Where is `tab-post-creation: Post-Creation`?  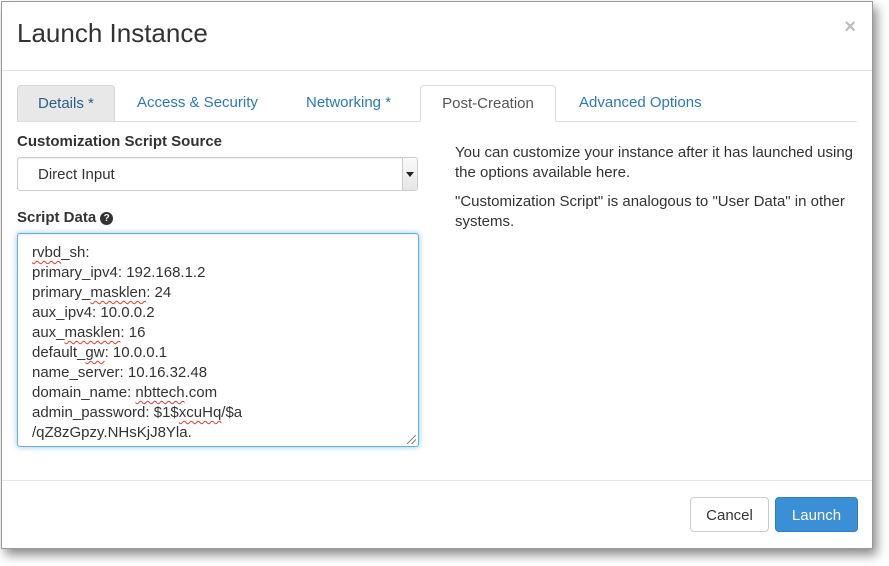 tab-post-creation: Post-Creation is located at coordinates (488, 103).